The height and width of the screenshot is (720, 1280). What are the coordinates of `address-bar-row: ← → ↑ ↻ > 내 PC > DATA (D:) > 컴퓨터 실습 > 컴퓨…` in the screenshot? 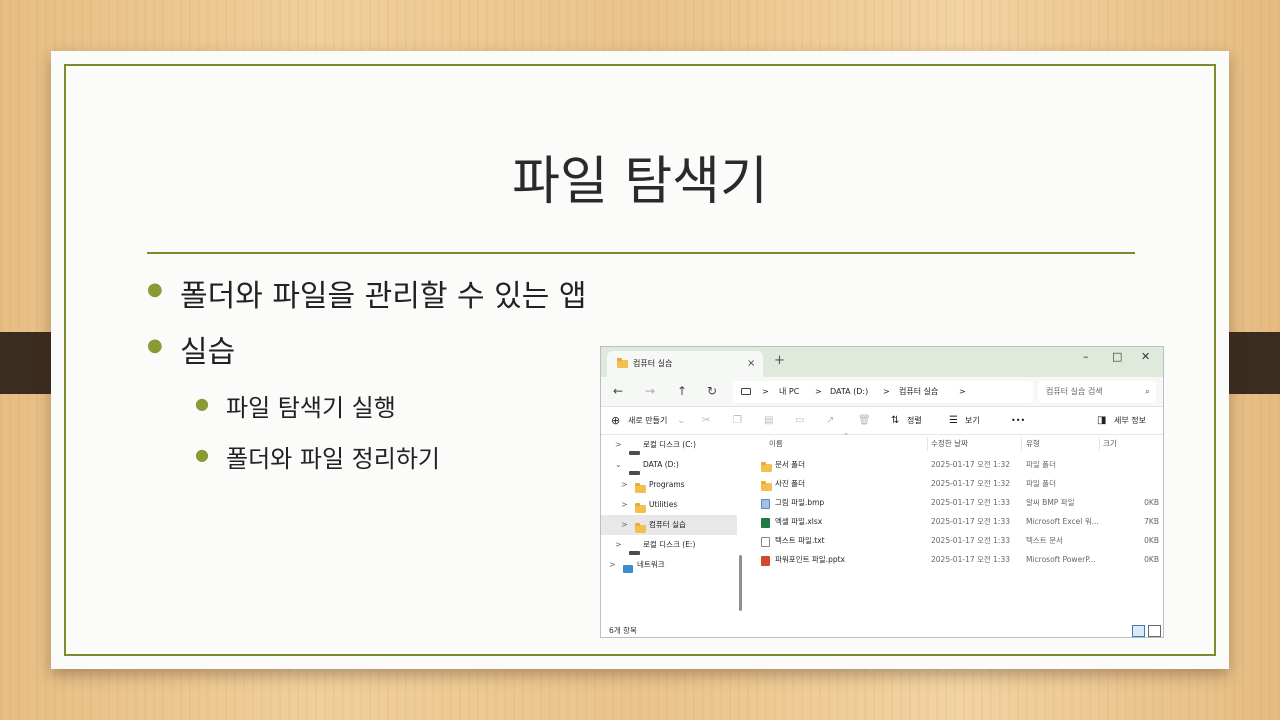 It's located at (882, 392).